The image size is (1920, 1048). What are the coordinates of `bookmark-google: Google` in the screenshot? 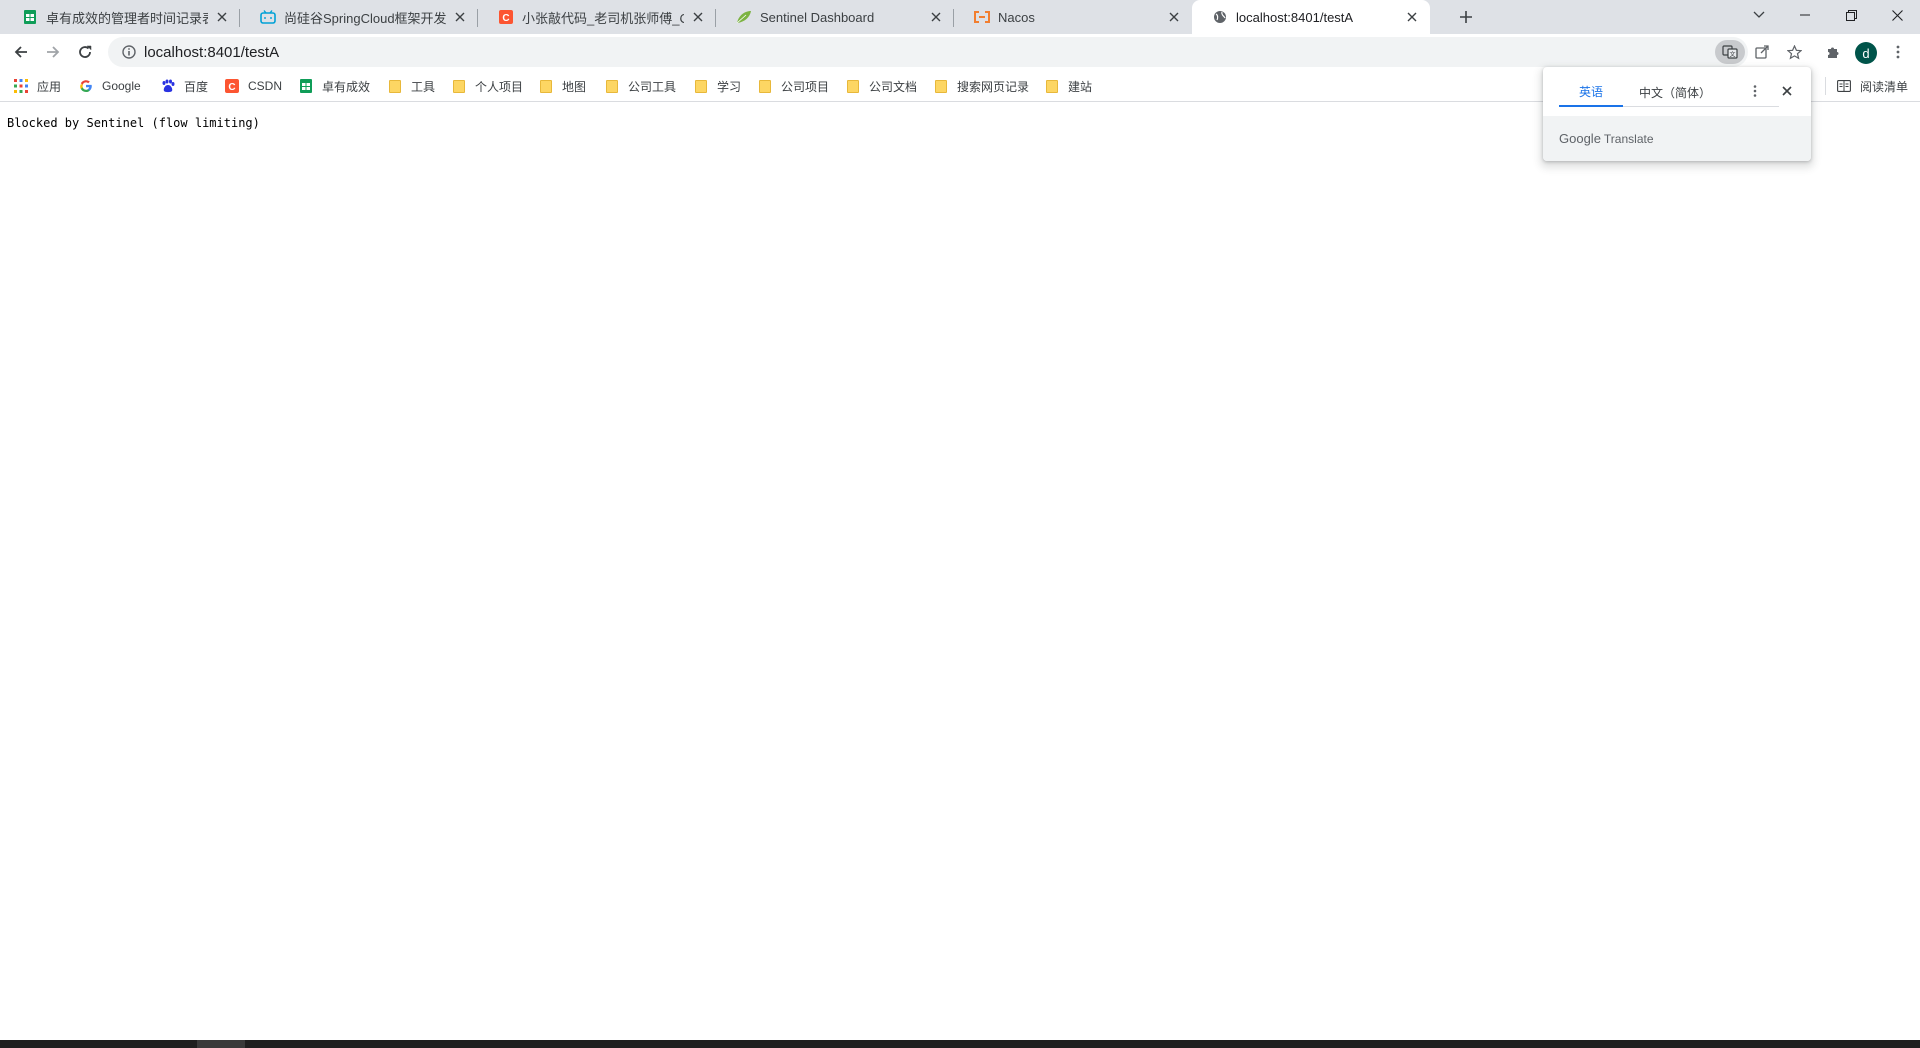 It's located at (109, 86).